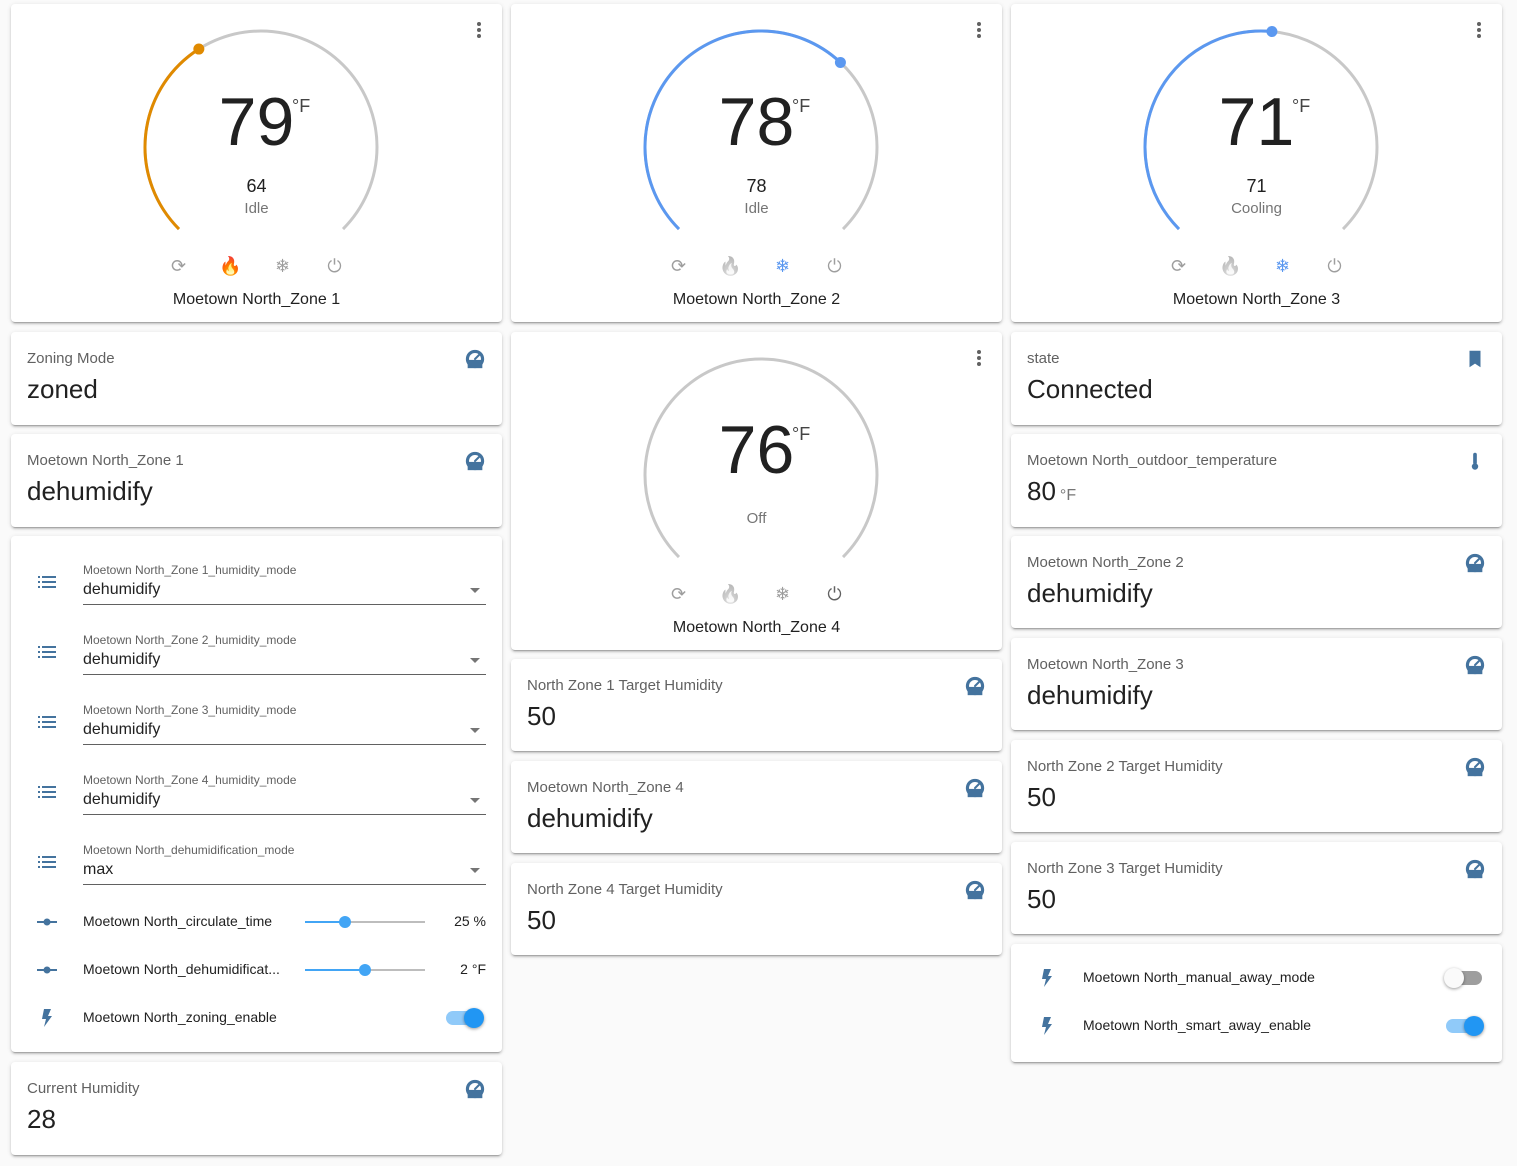 The image size is (1517, 1166). I want to click on current-temperature: 79, so click(256, 122).